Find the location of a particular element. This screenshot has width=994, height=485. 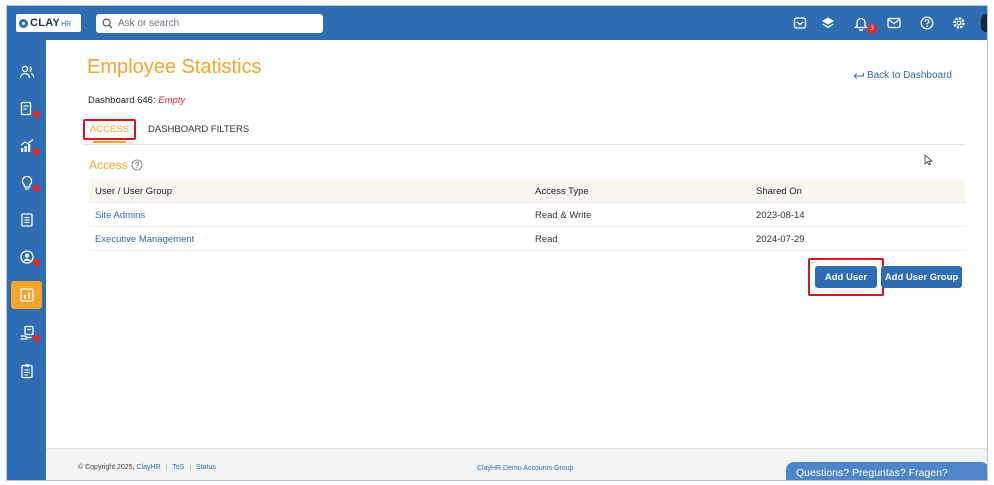

sidebar-item-benefits is located at coordinates (26, 333).